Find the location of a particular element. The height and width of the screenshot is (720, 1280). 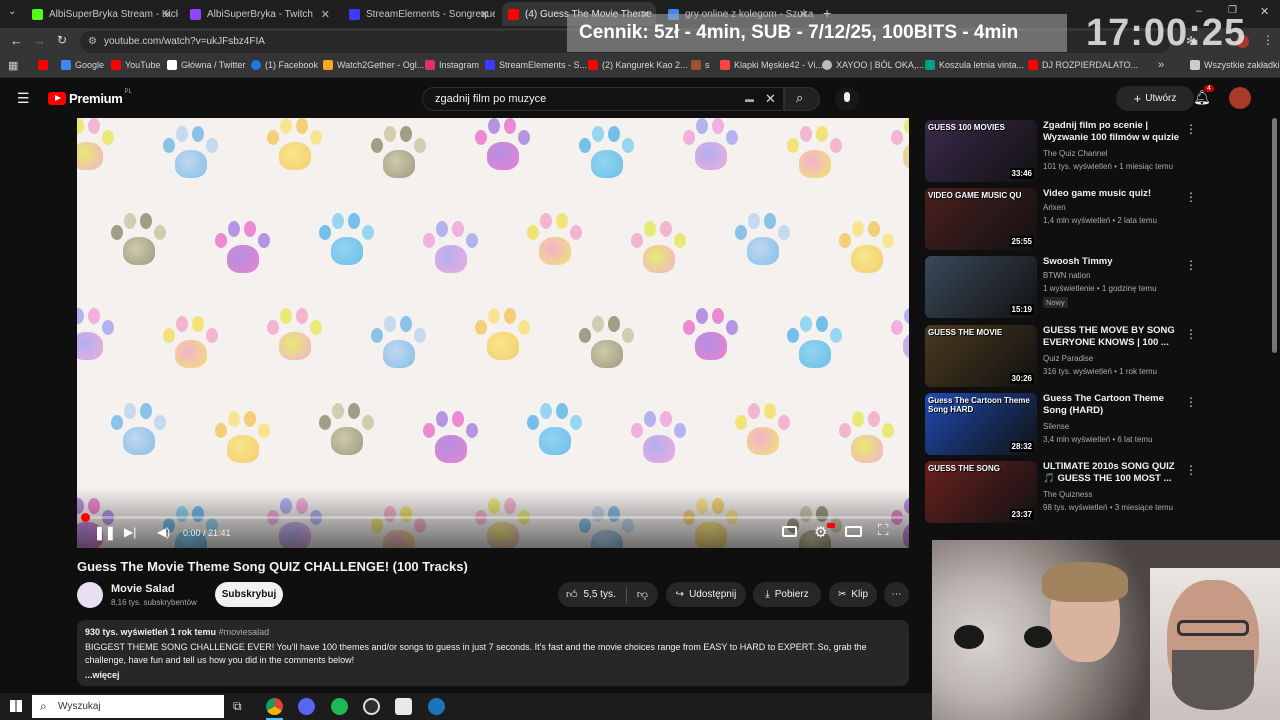

task-view-icon: ⧉ is located at coordinates (237, 706).